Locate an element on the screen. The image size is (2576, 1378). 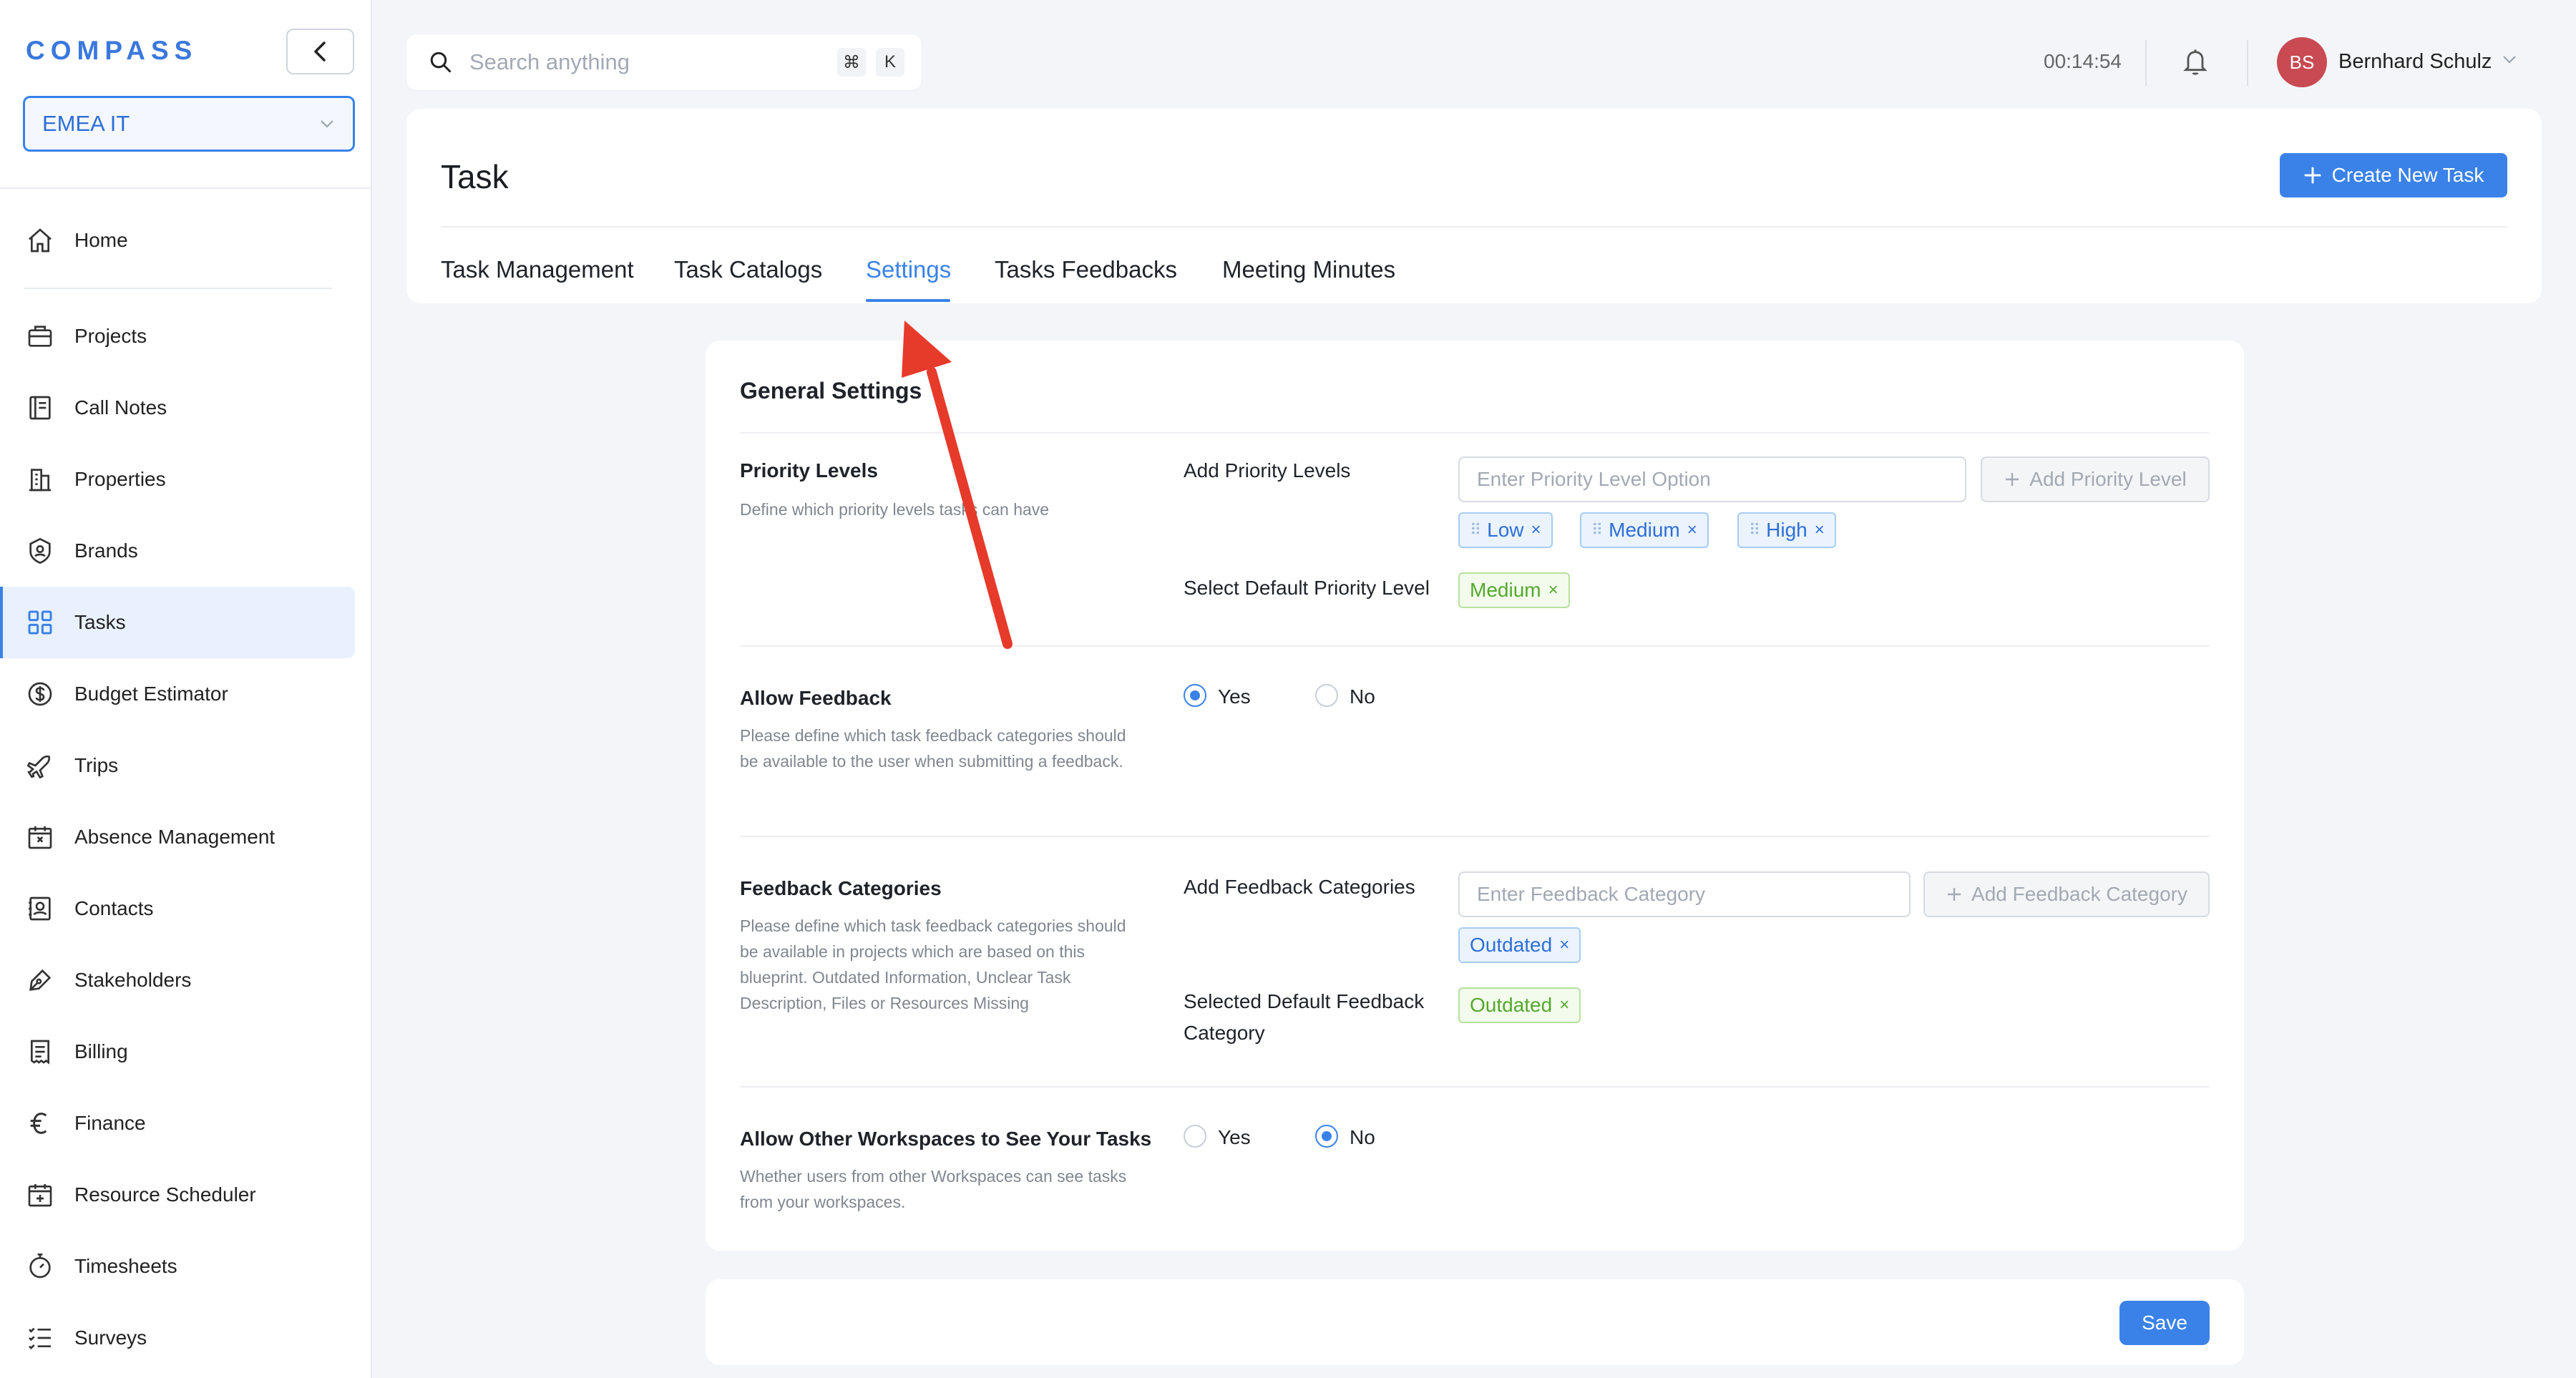
tab-tasks-feedbacks: Tasks Feedbacks is located at coordinates (1086, 269).